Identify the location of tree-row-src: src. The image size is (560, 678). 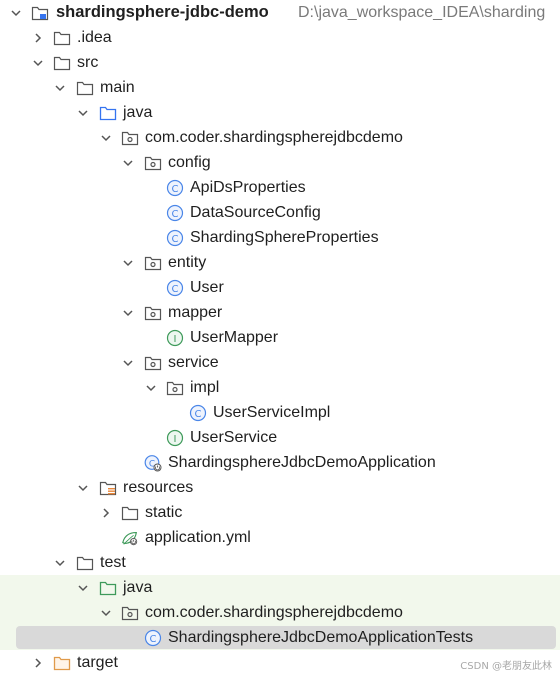
(280, 62).